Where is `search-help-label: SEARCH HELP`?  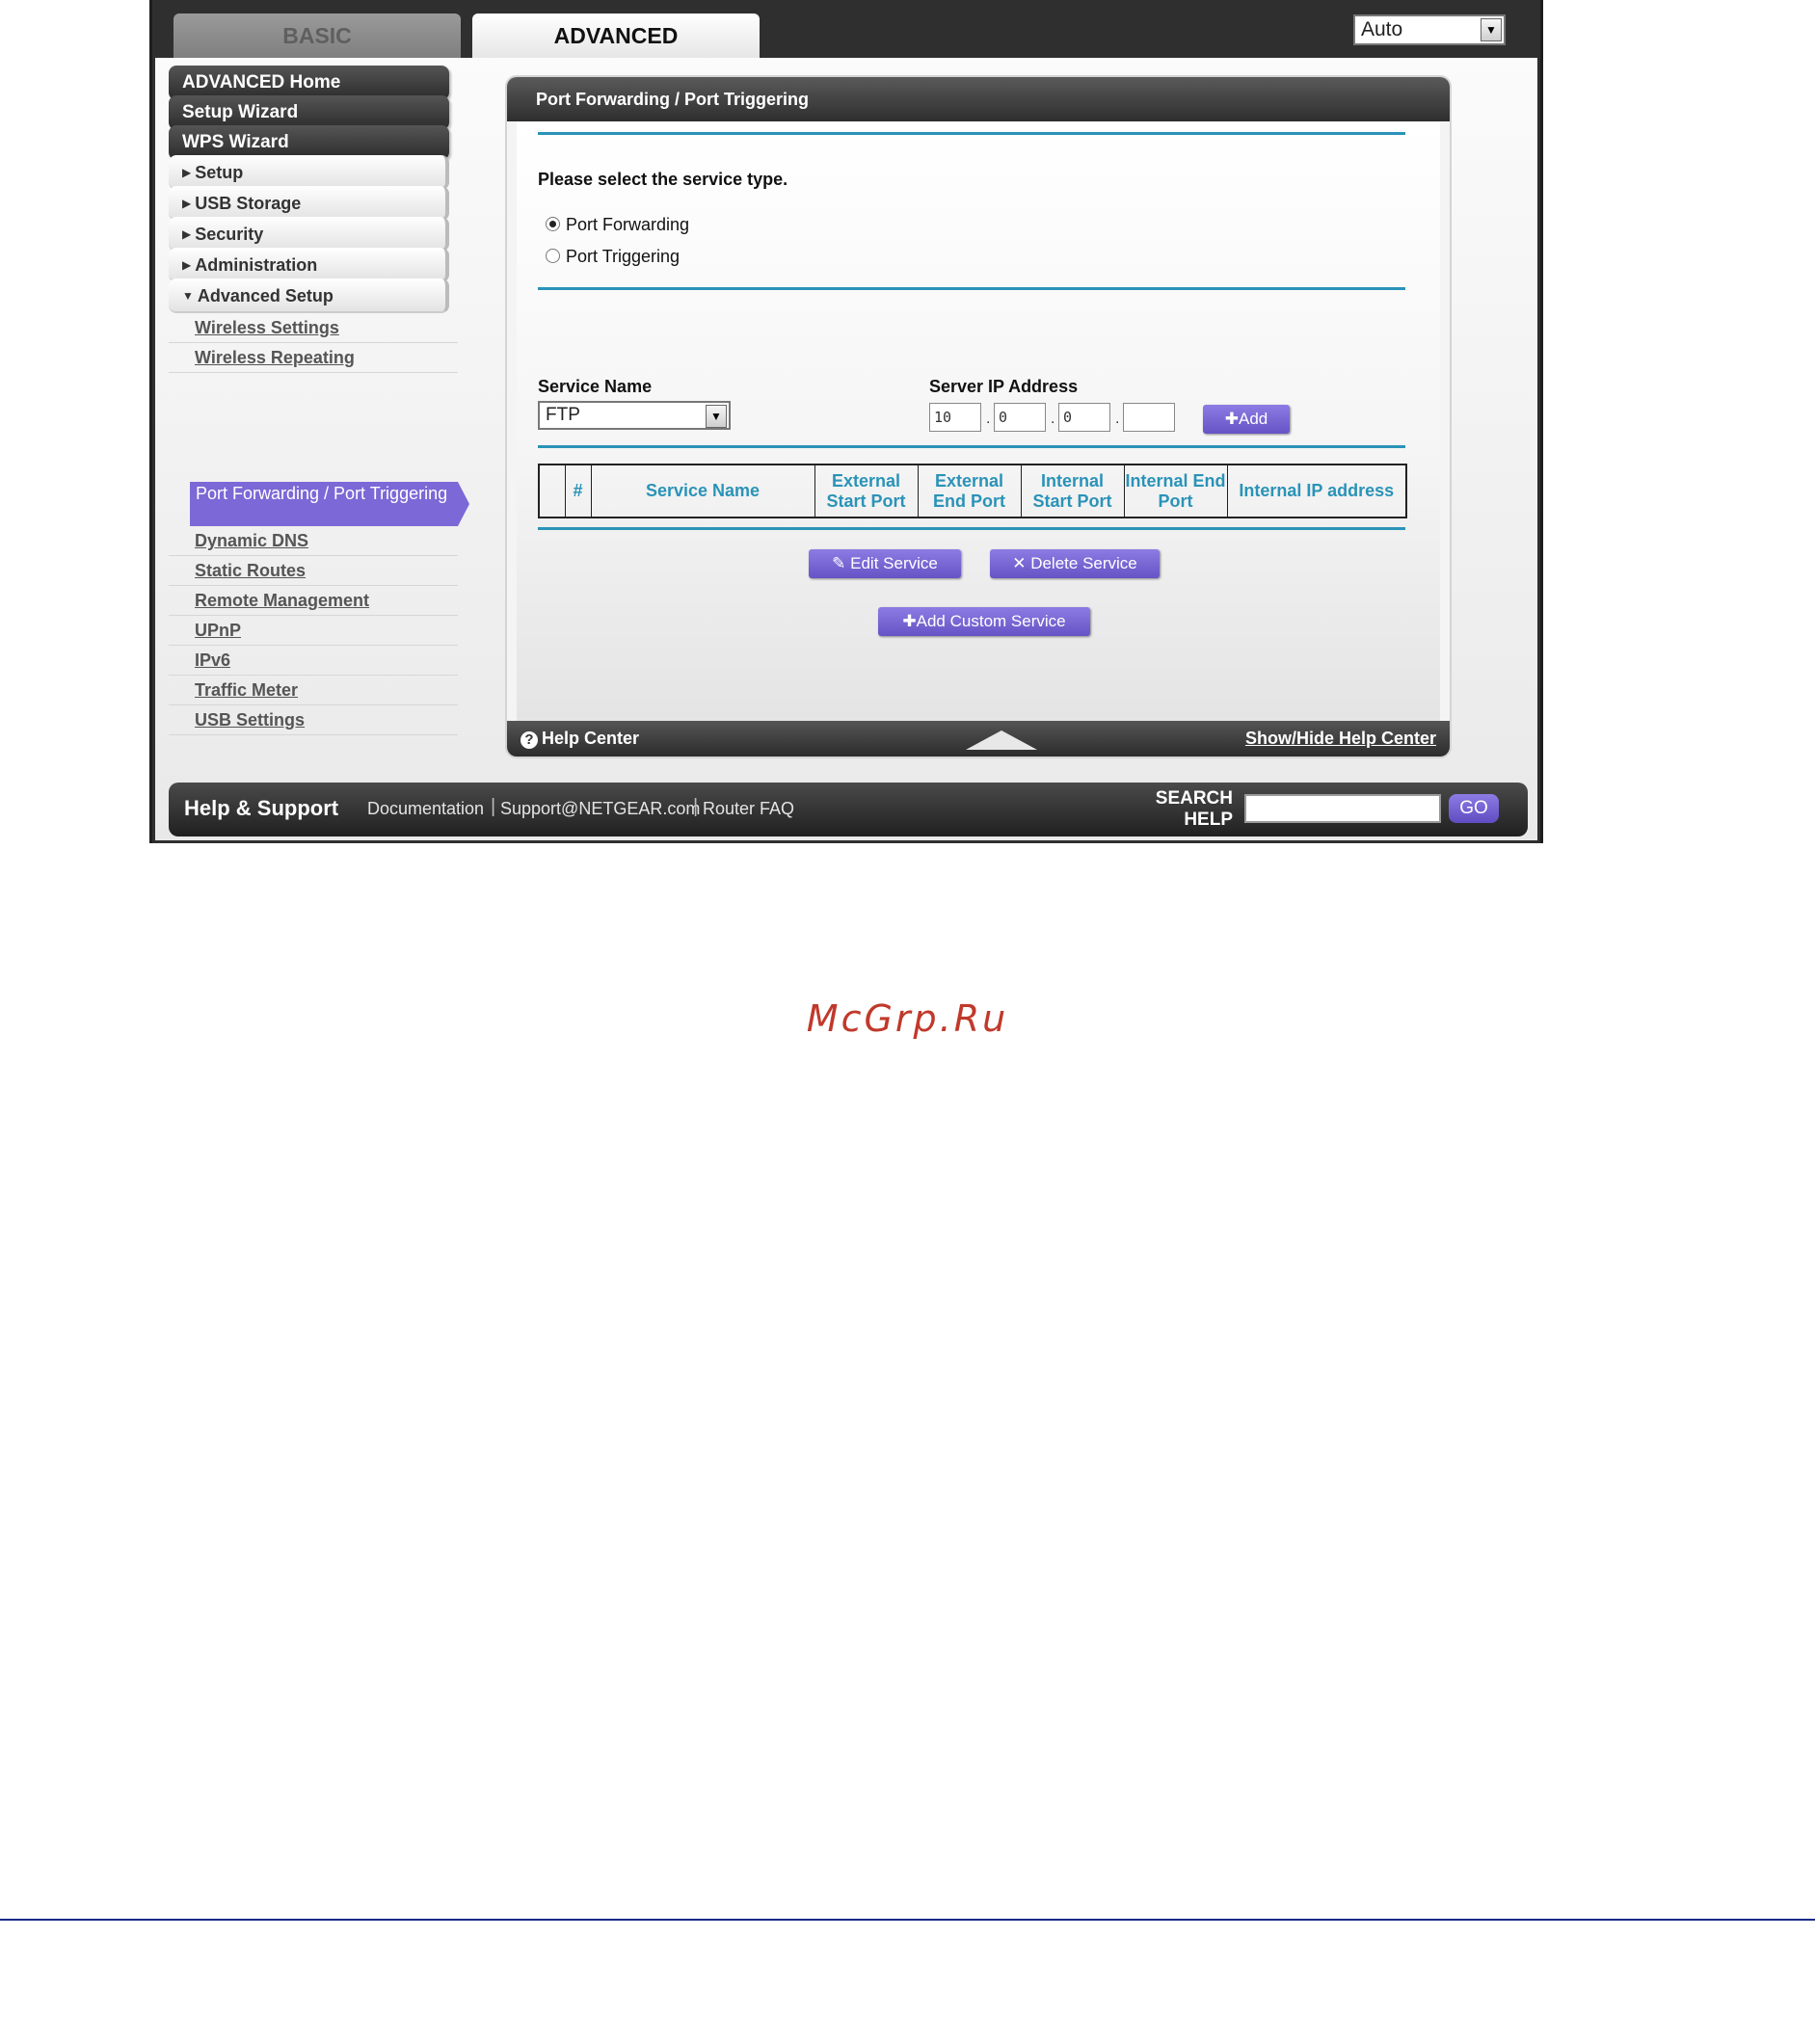 search-help-label: SEARCH HELP is located at coordinates (1191, 810).